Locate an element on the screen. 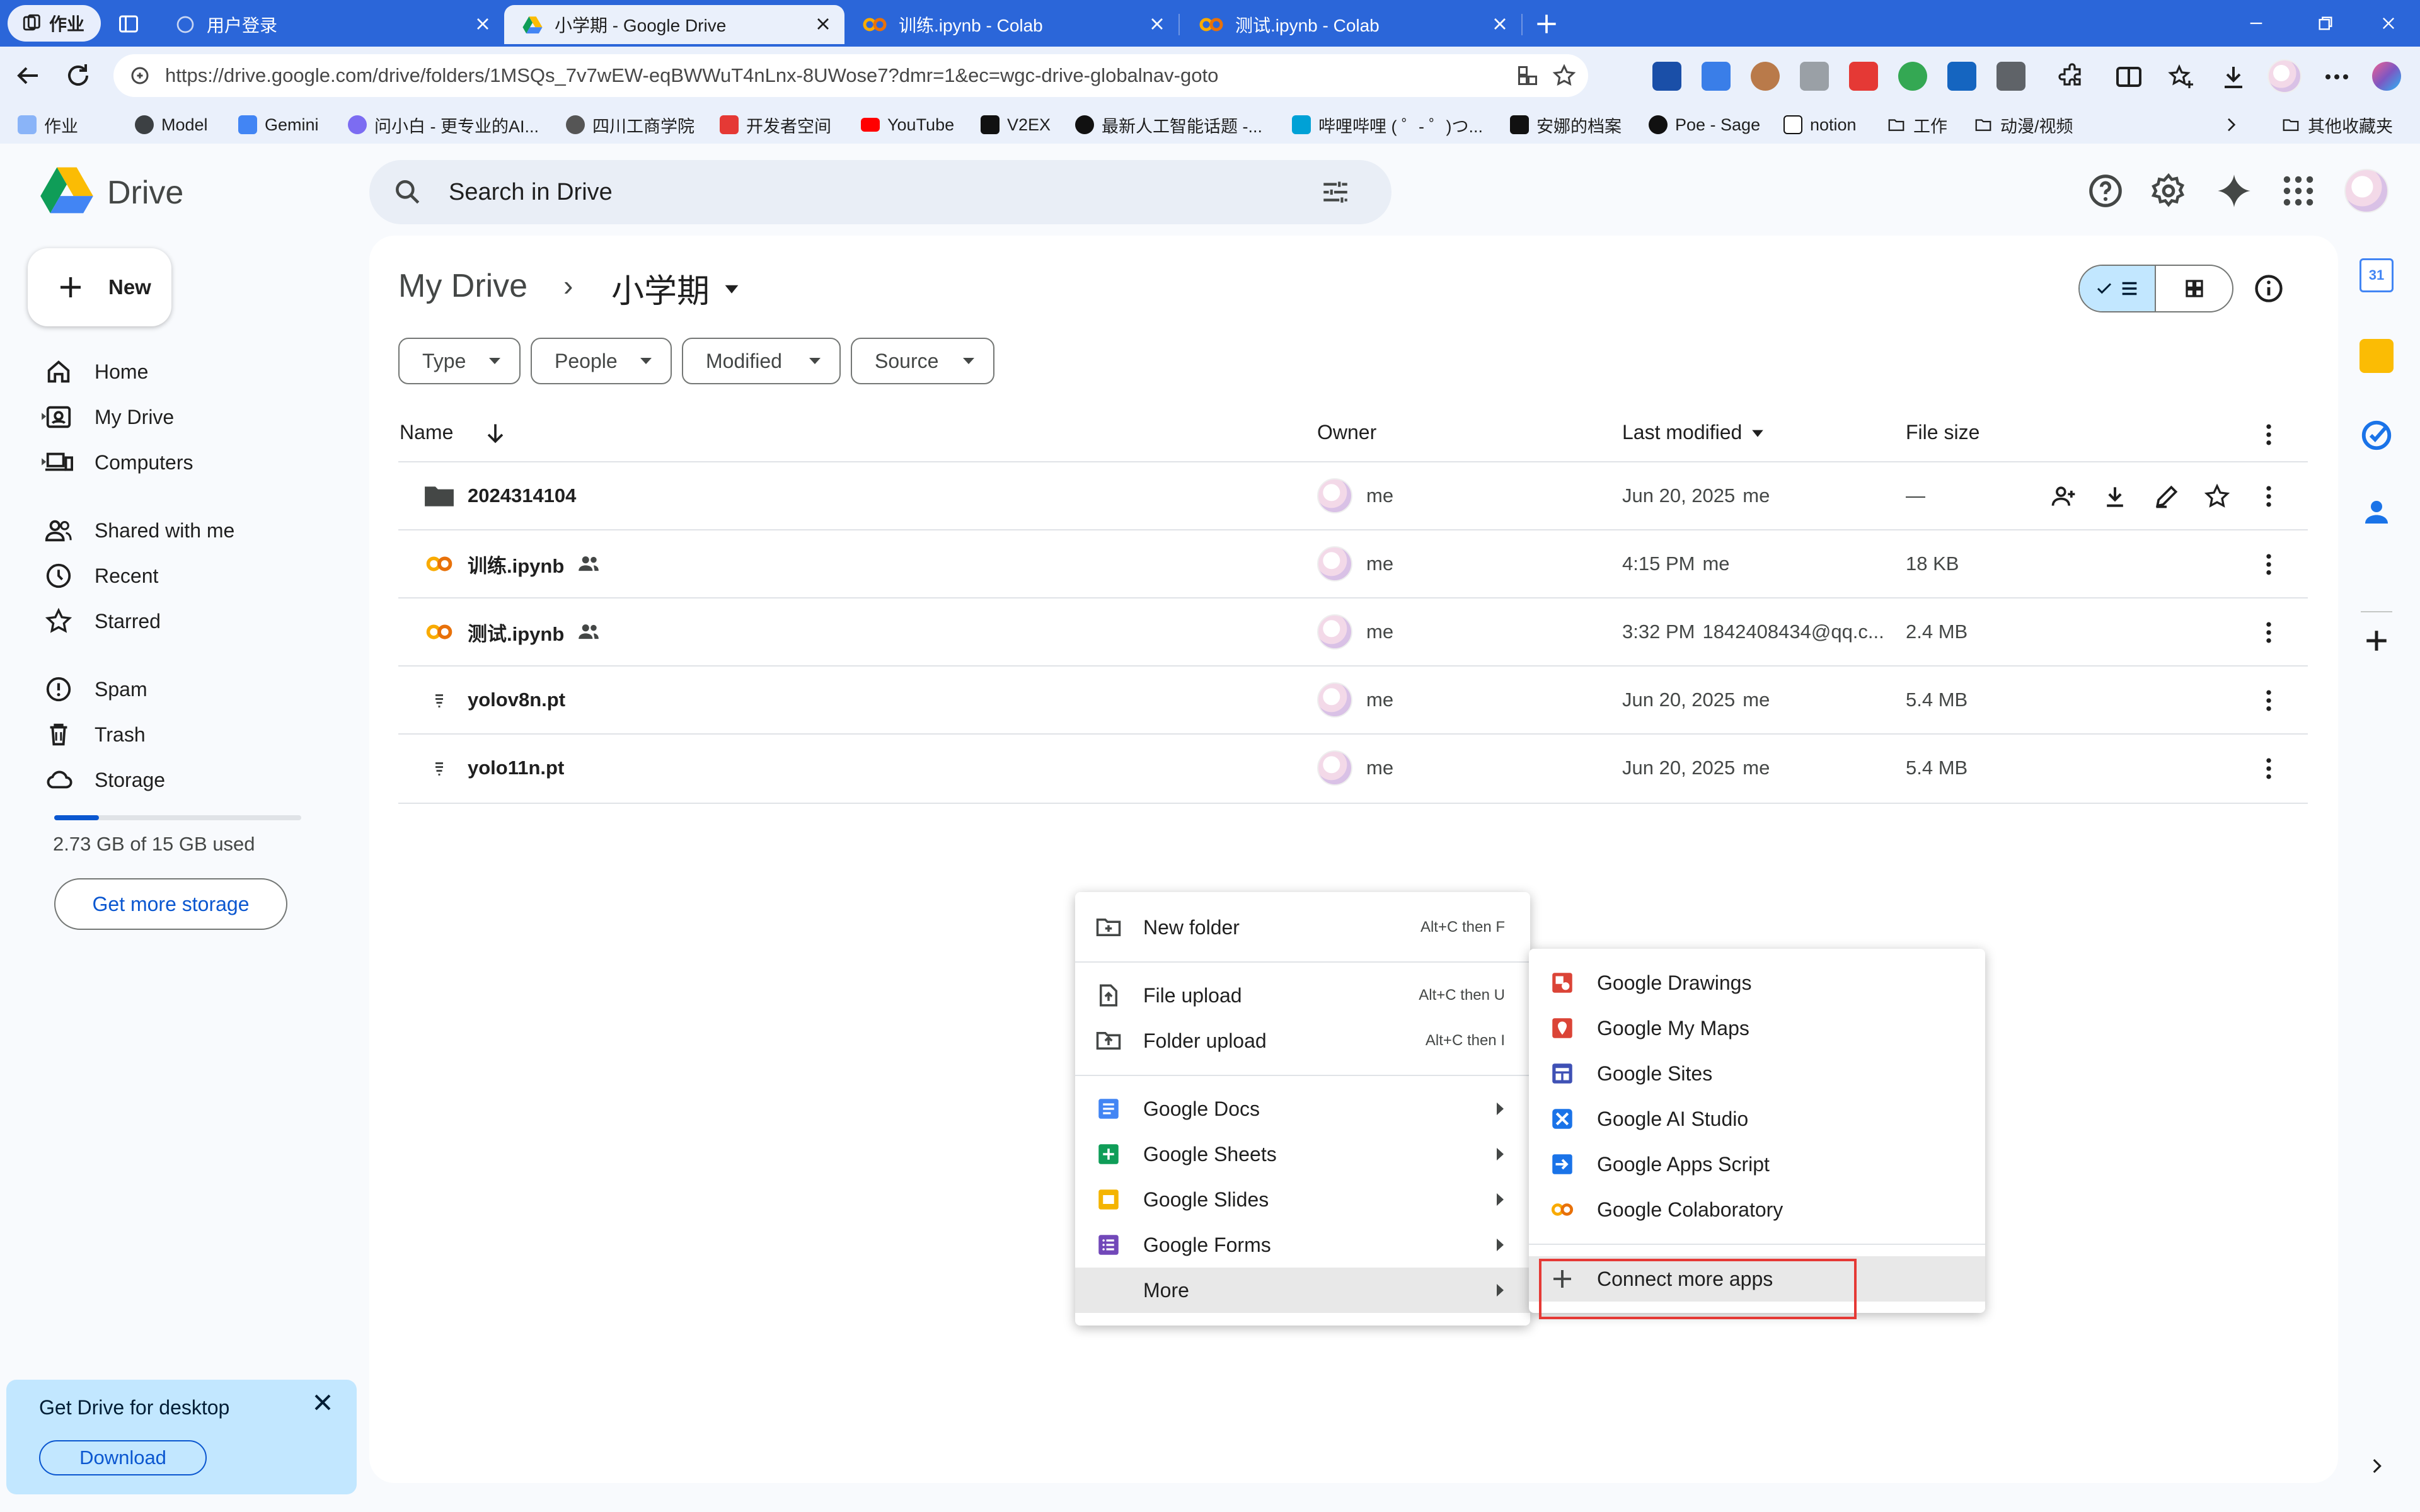 This screenshot has width=2420, height=1512. extension-fe-icon is located at coordinates (1864, 76).